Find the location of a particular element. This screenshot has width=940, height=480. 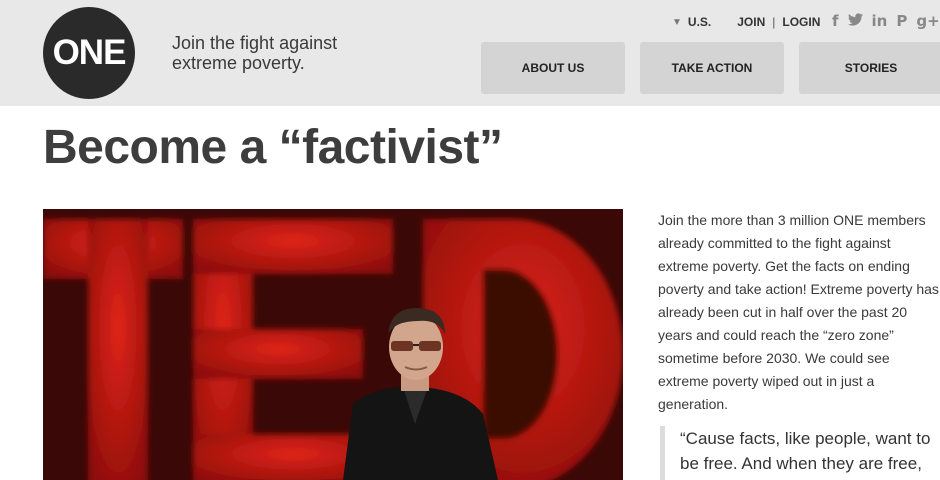

nav-stories-label: STORIES is located at coordinates (871, 68).